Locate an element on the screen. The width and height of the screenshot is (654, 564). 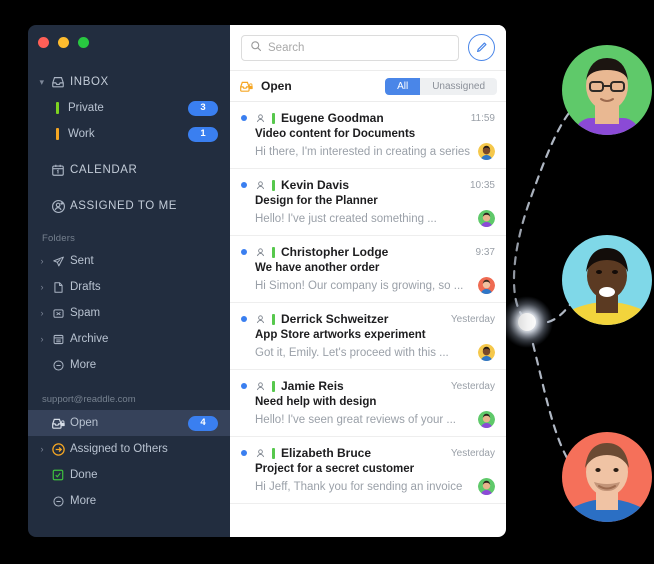
sidebar-item-spam: › Spam is located at coordinates (129, 313).